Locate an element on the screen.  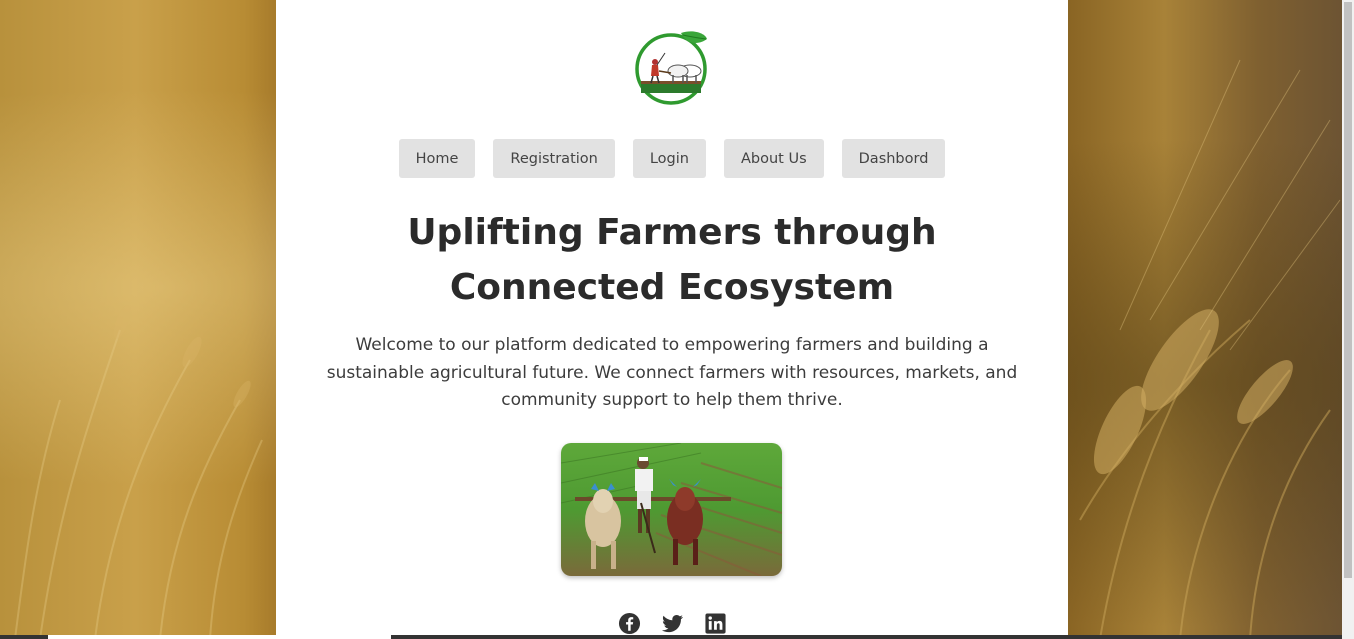
linkedin-icon is located at coordinates (715, 623).